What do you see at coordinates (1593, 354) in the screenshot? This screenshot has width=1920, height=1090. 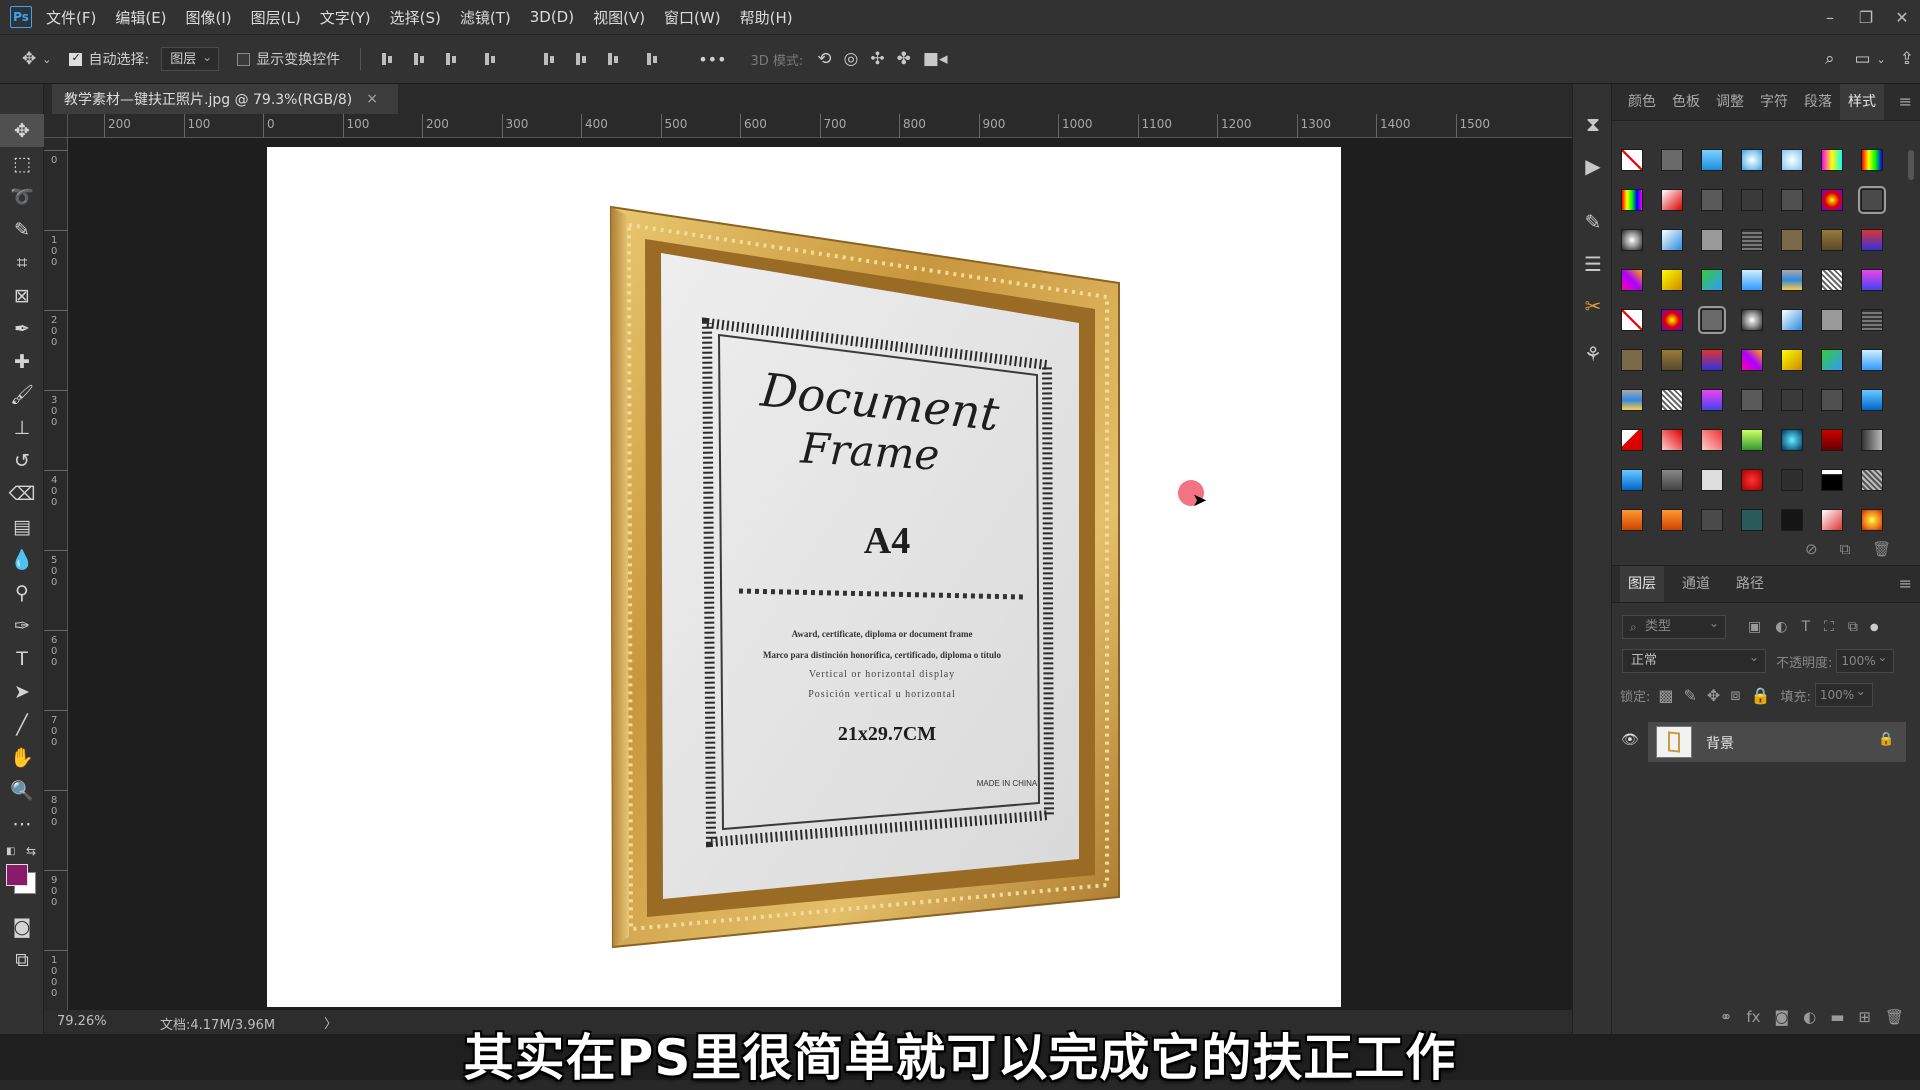 I see `clone-source-icon: ⚘` at bounding box center [1593, 354].